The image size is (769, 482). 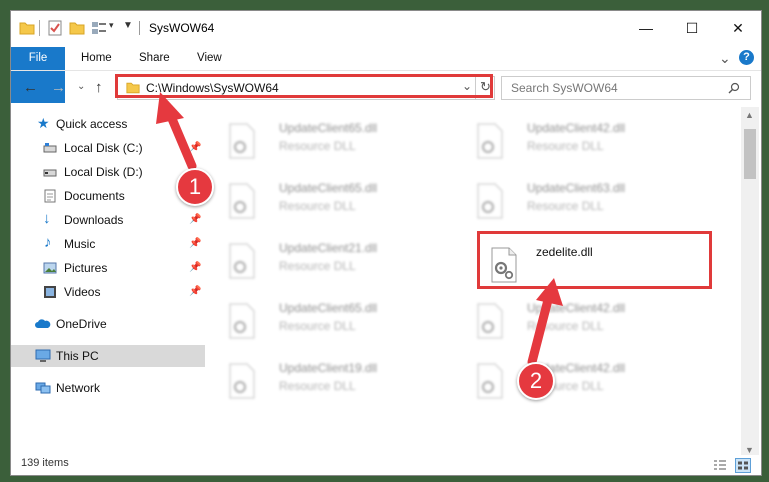 I want to click on arrow-2-icon, so click(x=545, y=322).